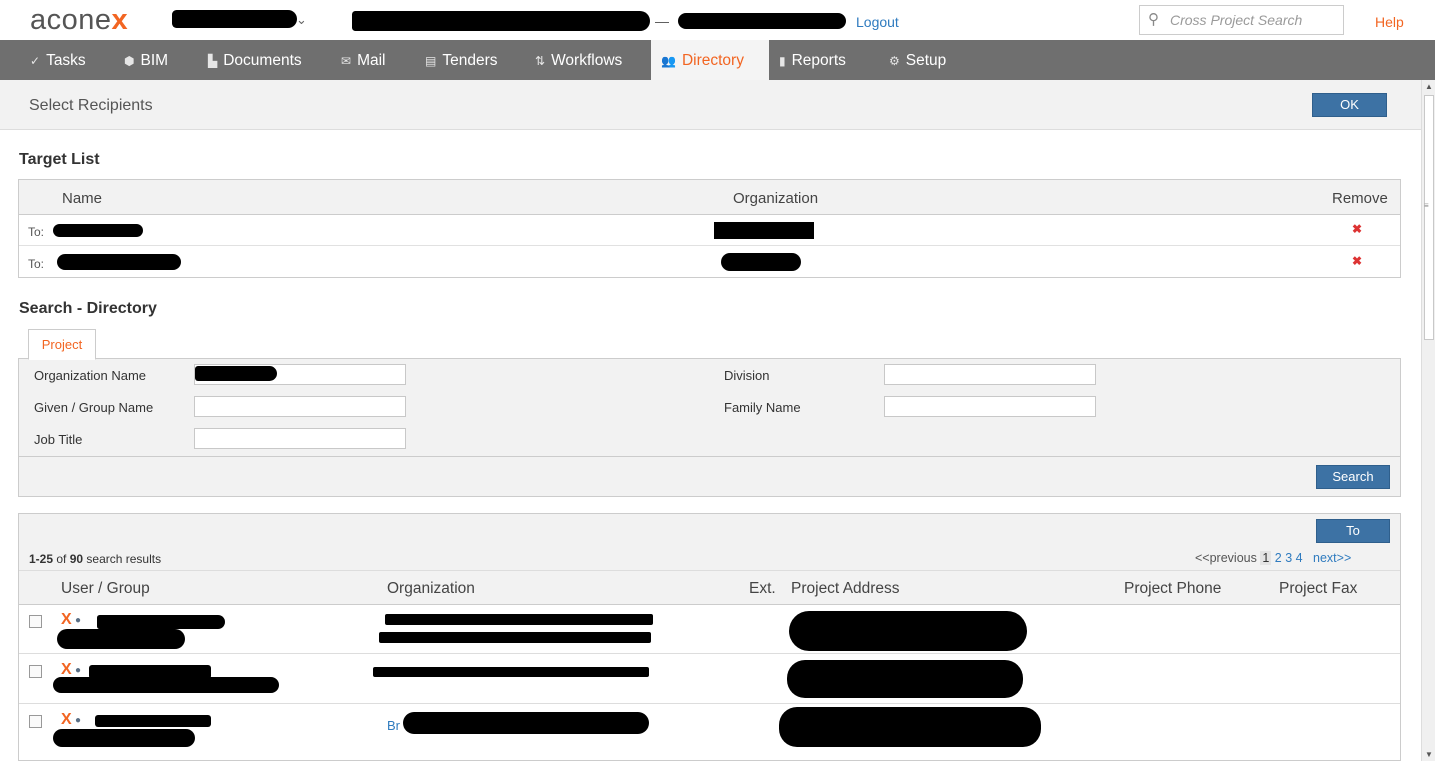 The width and height of the screenshot is (1435, 761). Describe the element at coordinates (1266, 558) in the screenshot. I see `pager-page-current: 1` at that location.